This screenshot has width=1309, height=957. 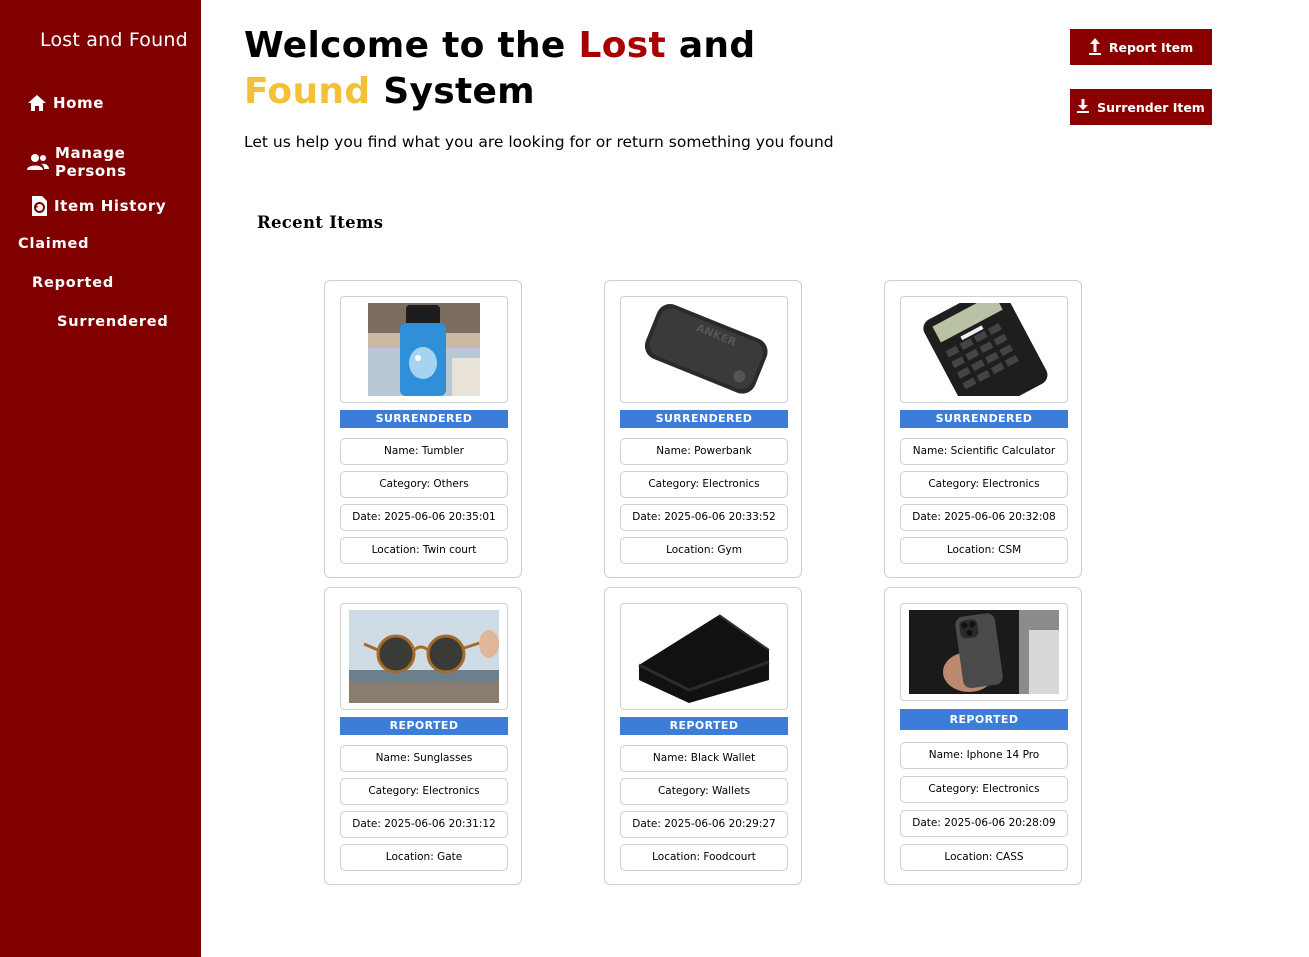 What do you see at coordinates (38, 162) in the screenshot?
I see `people-icon` at bounding box center [38, 162].